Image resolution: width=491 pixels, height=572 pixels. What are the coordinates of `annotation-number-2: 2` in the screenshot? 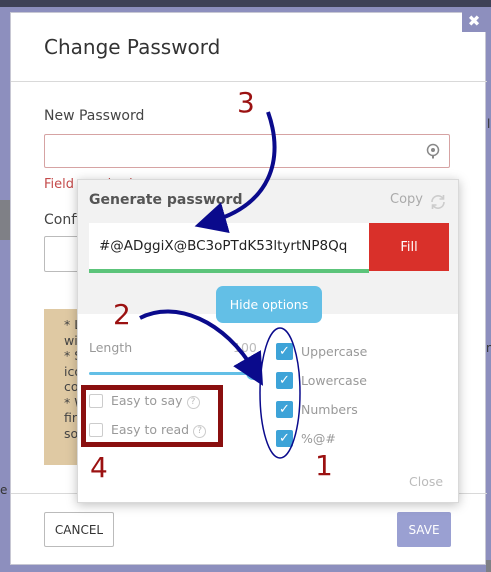 It's located at (122, 314).